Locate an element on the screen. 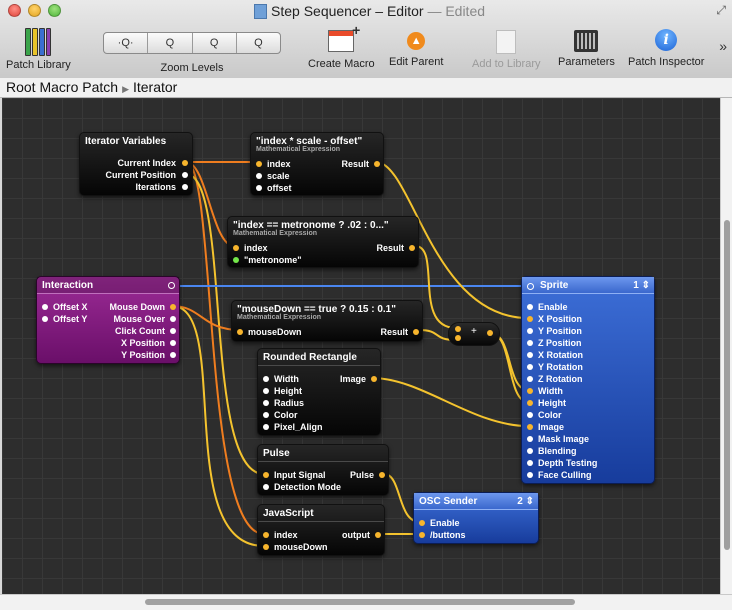 Image resolution: width=732 pixels, height=610 pixels. port-offset-x-dot is located at coordinates (45, 307).